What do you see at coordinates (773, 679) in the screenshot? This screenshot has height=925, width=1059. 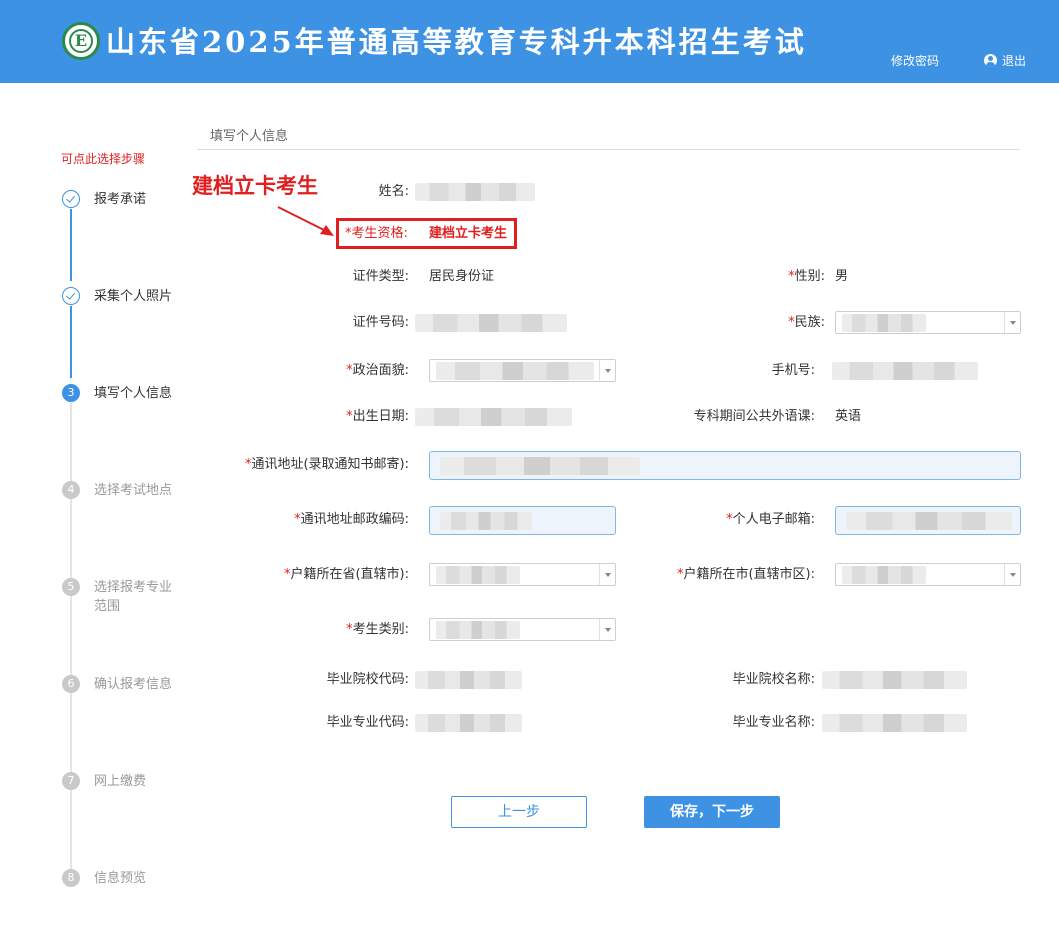 I see `school-name-label: 毕业院校名称:` at bounding box center [773, 679].